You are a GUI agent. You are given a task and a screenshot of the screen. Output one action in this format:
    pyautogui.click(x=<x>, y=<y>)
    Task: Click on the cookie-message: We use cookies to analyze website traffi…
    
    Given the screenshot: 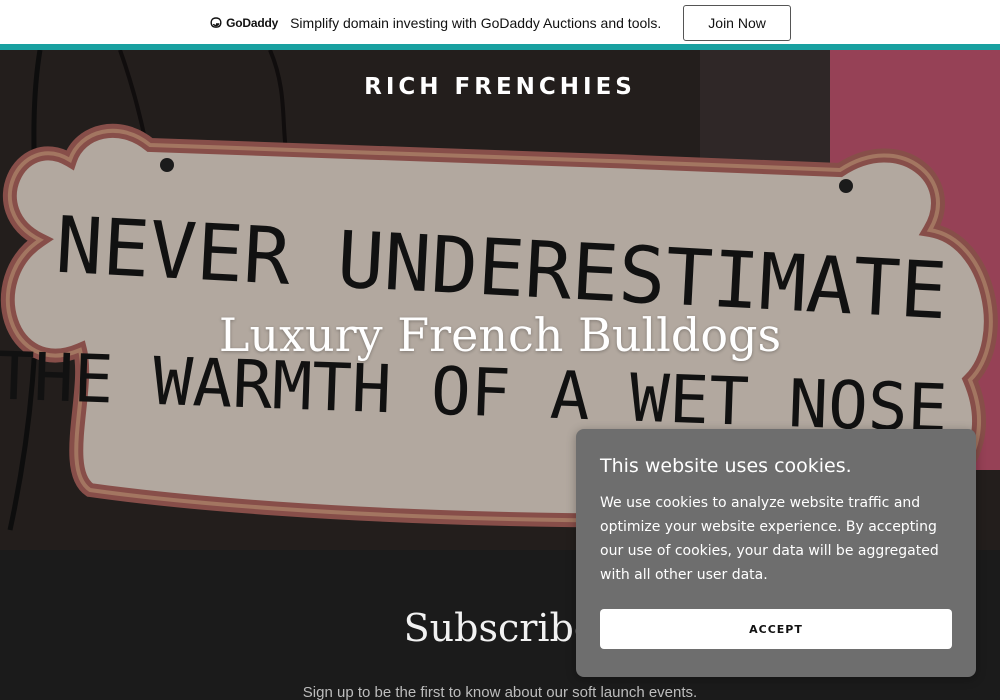 What is the action you would take?
    pyautogui.click(x=769, y=539)
    